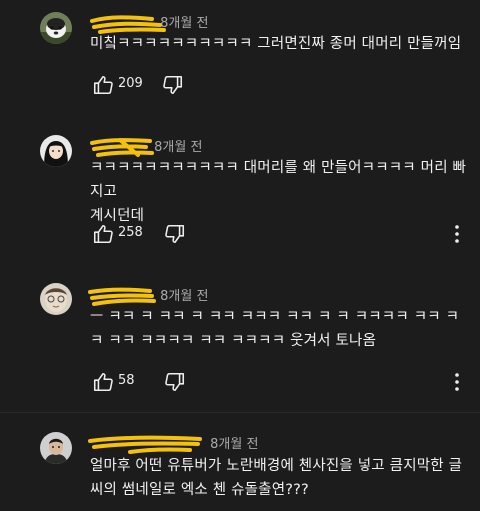 Image resolution: width=480 pixels, height=511 pixels. Describe the element at coordinates (240, 412) in the screenshot. I see `comment-divider` at that location.